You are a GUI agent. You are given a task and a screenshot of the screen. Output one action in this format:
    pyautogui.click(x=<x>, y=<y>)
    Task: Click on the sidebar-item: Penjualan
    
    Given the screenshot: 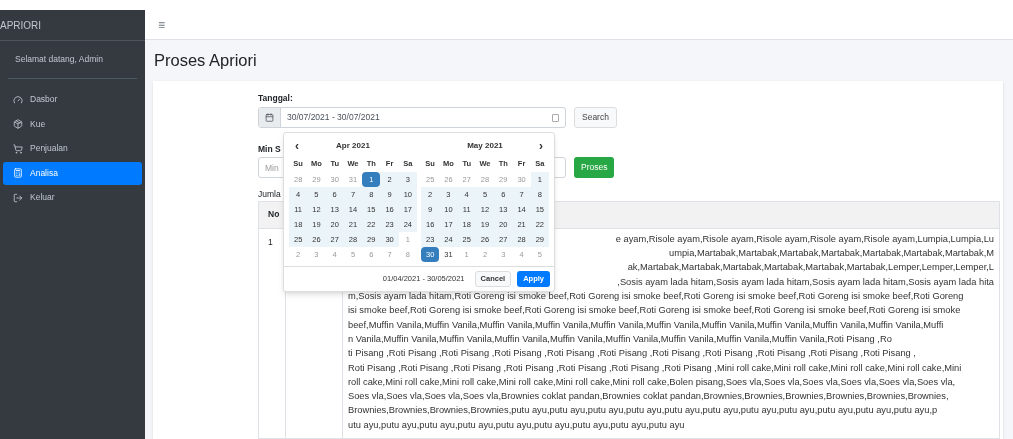 What is the action you would take?
    pyautogui.click(x=72, y=148)
    